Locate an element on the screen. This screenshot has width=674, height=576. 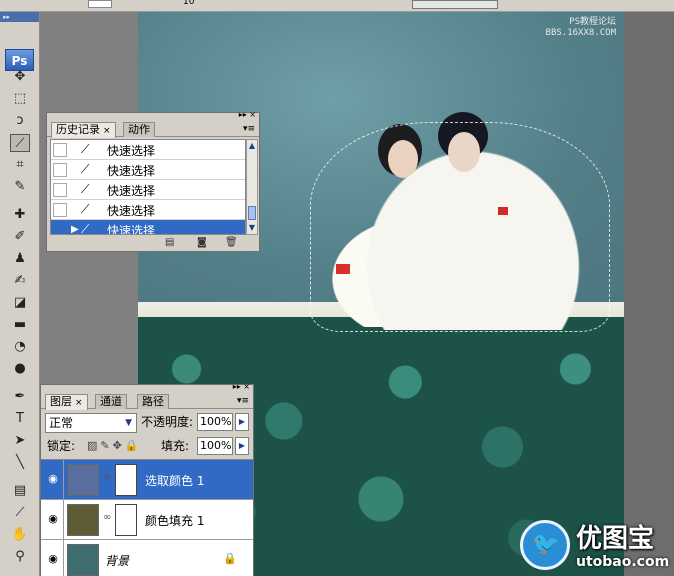
layer-row: ◉ ∞ 选取颜色 1 is located at coordinates (147, 480).